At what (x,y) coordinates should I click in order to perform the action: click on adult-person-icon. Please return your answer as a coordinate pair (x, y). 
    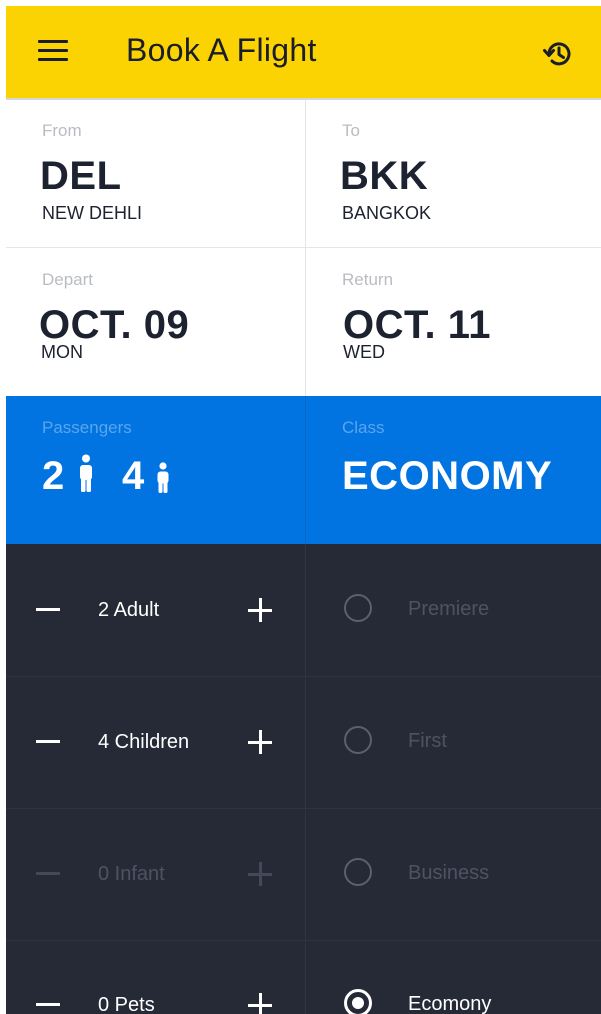
    Looking at the image, I should click on (86, 474).